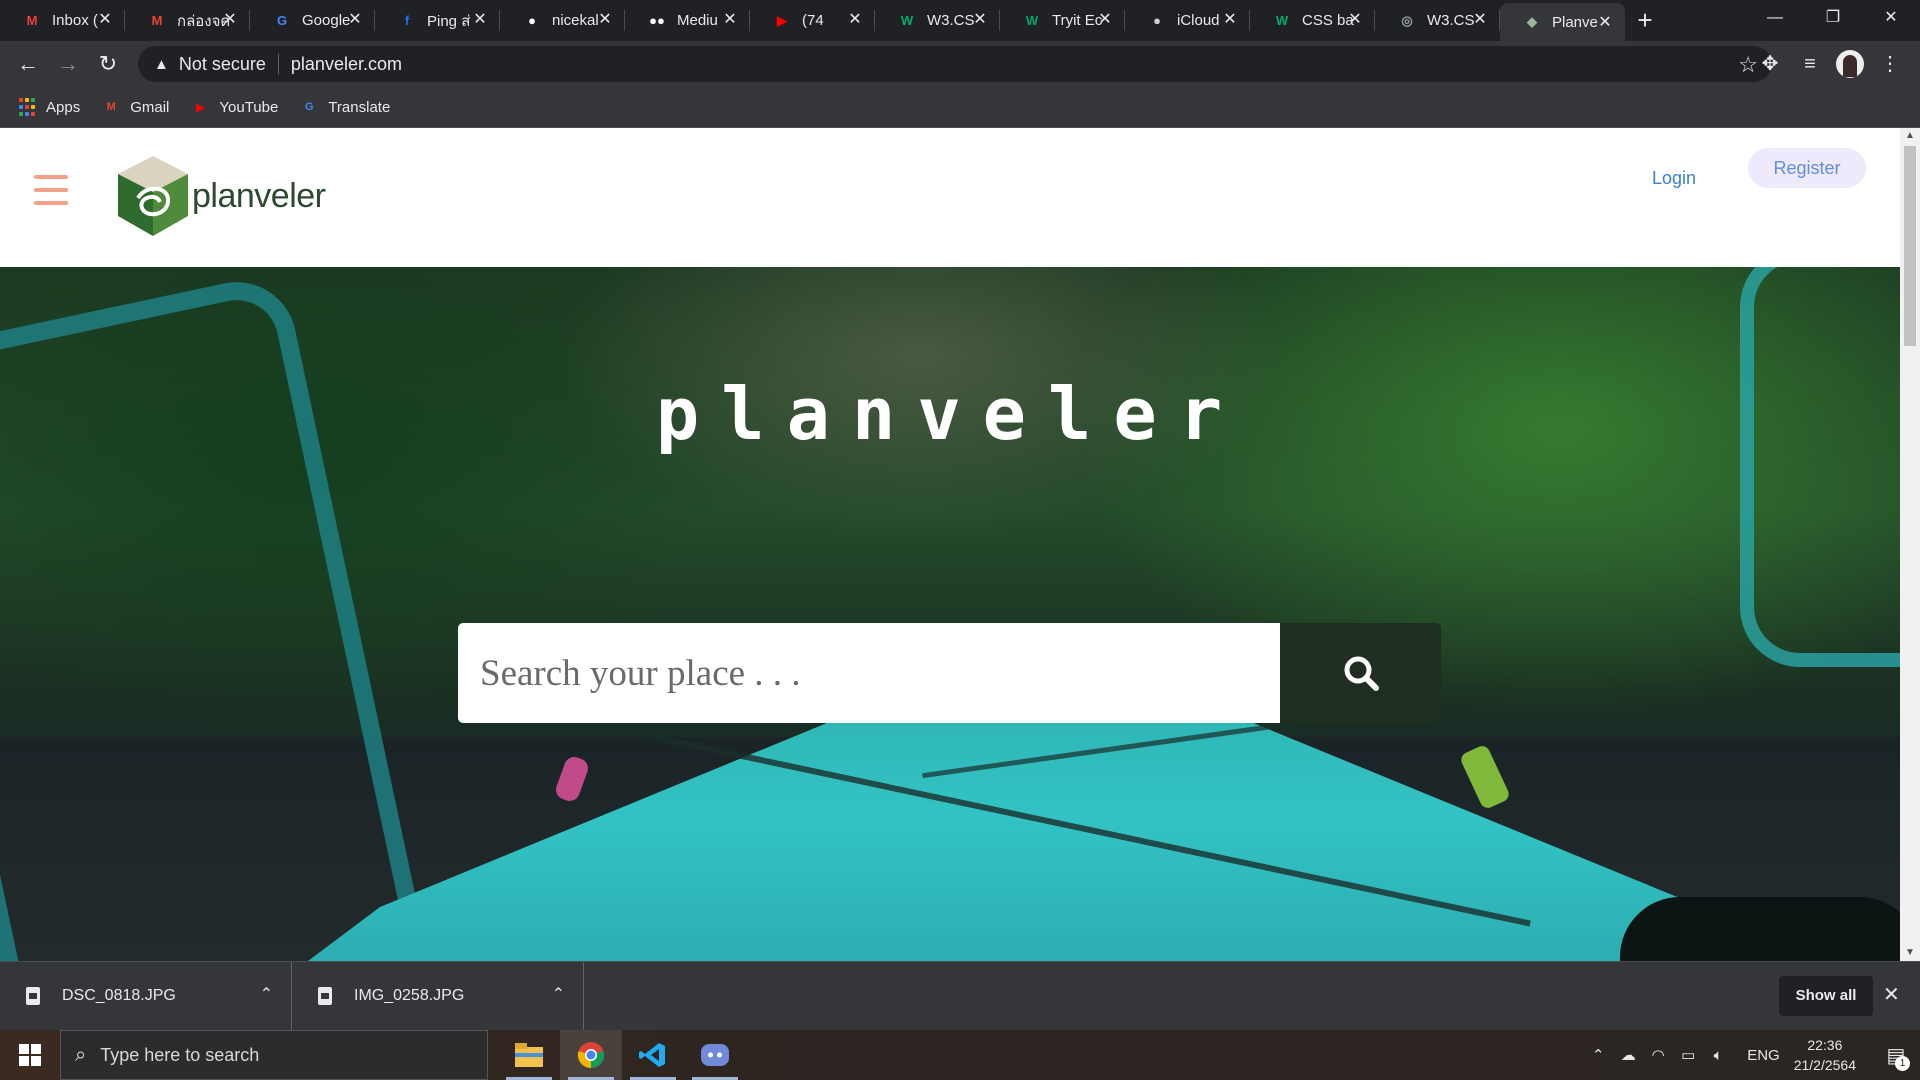 Image resolution: width=1920 pixels, height=1080 pixels. Describe the element at coordinates (68, 64) in the screenshot. I see `forward-button: →` at that location.